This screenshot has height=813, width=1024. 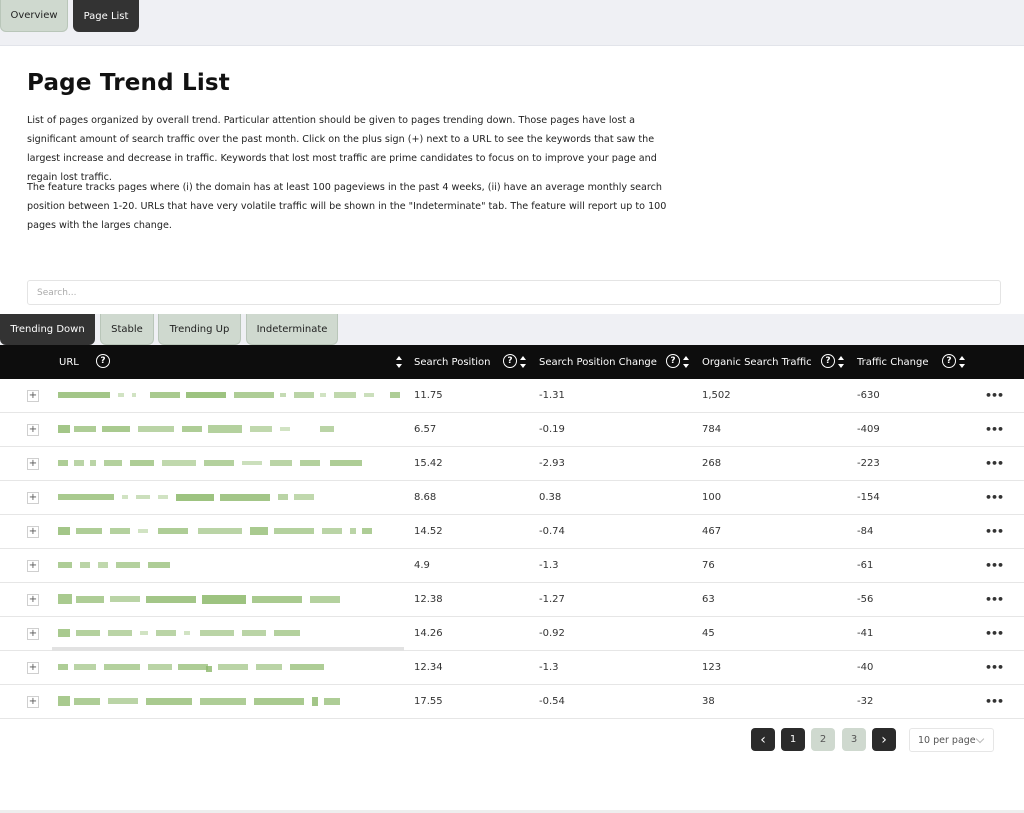 I want to click on traffic-change-cell: -41, so click(x=865, y=633).